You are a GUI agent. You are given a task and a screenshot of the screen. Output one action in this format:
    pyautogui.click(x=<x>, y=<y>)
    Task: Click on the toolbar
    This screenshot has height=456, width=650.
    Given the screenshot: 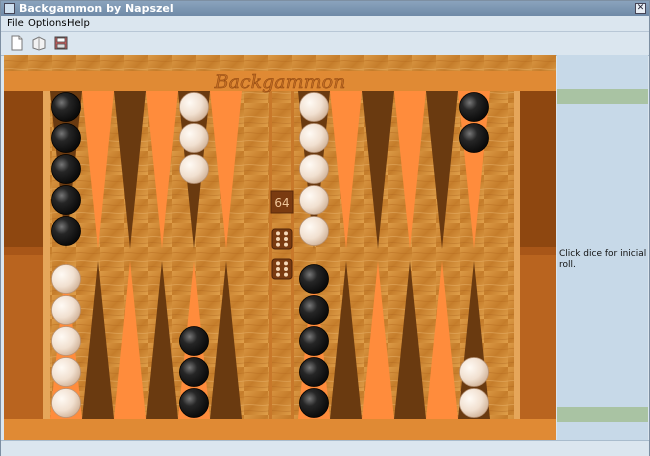 What is the action you would take?
    pyautogui.click(x=325, y=44)
    